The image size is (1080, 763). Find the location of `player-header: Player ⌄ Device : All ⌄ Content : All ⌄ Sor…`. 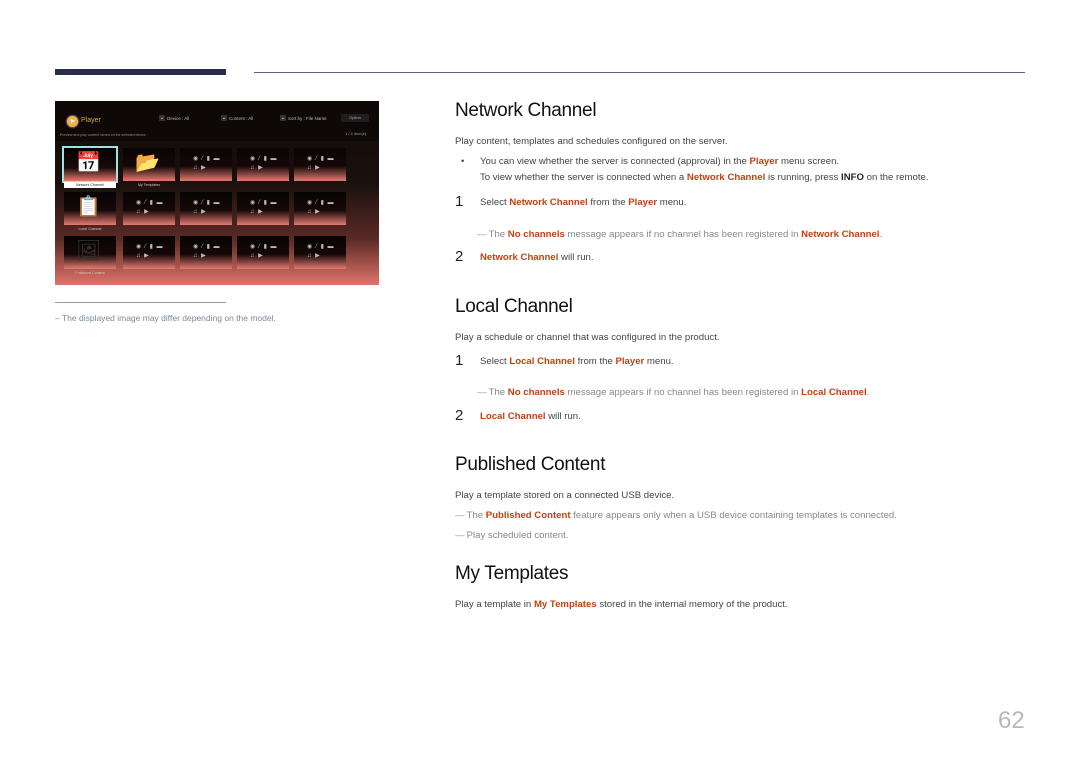

player-header: Player ⌄ Device : All ⌄ Content : All ⌄ Sor… is located at coordinates (217, 121).